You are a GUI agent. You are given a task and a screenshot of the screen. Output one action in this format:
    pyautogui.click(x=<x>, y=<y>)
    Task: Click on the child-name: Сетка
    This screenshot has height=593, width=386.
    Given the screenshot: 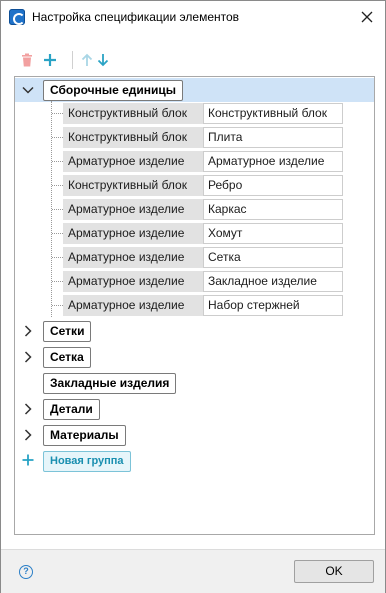 What is the action you would take?
    pyautogui.click(x=273, y=257)
    